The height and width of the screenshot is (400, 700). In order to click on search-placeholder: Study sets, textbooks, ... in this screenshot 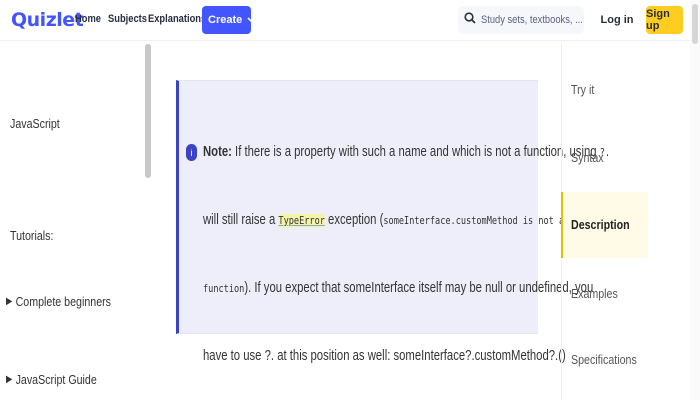, I will do `click(532, 20)`.